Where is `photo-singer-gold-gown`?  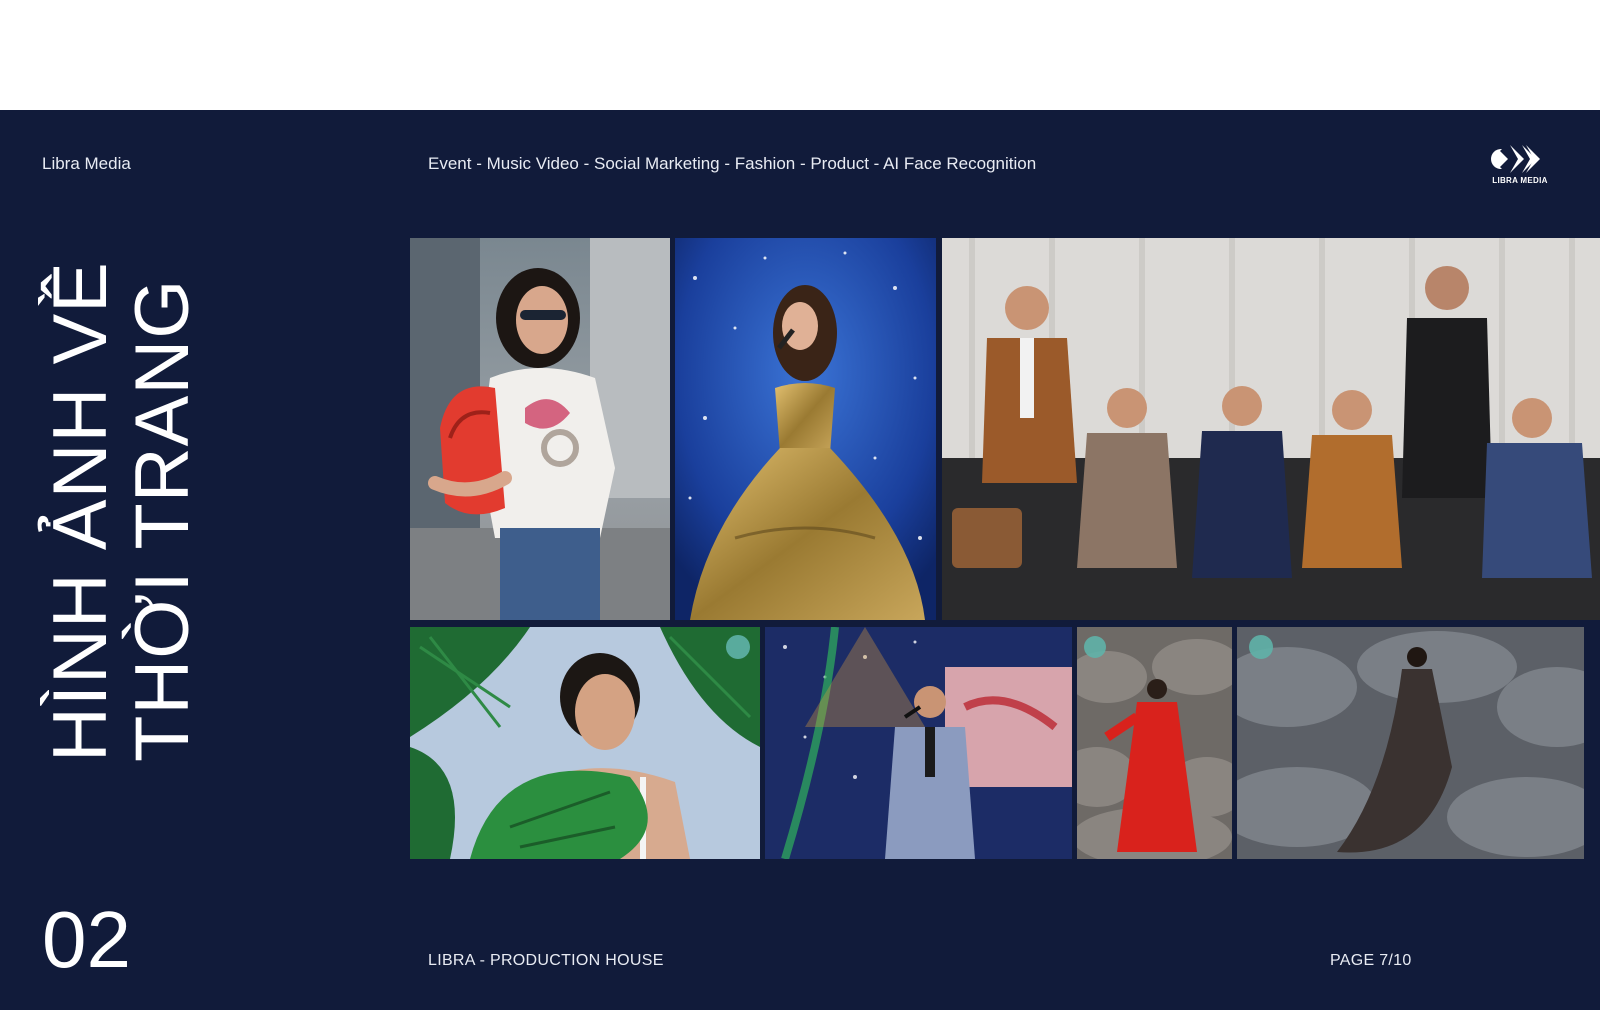 photo-singer-gold-gown is located at coordinates (805, 429).